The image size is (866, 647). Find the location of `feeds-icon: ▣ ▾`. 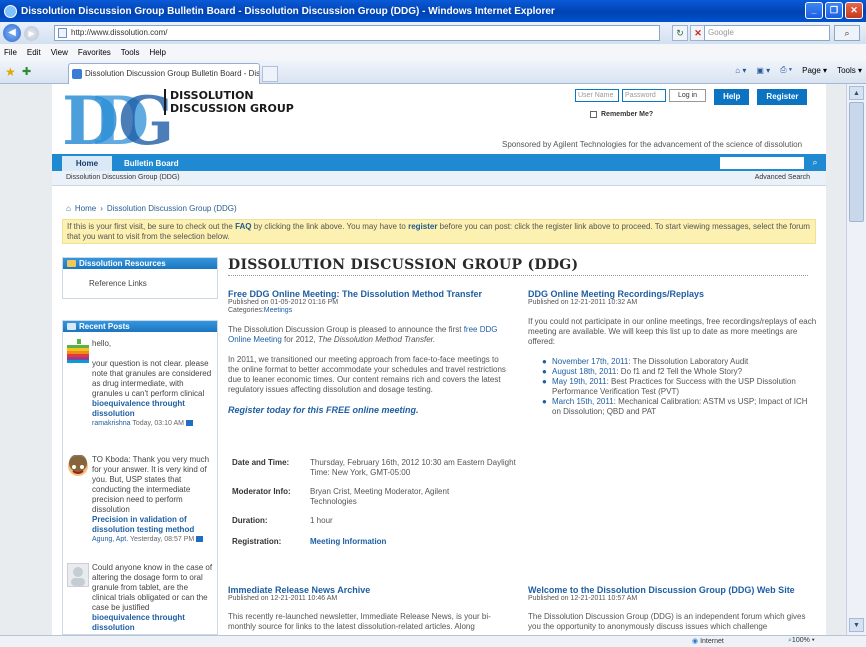

feeds-icon: ▣ ▾ is located at coordinates (763, 70).